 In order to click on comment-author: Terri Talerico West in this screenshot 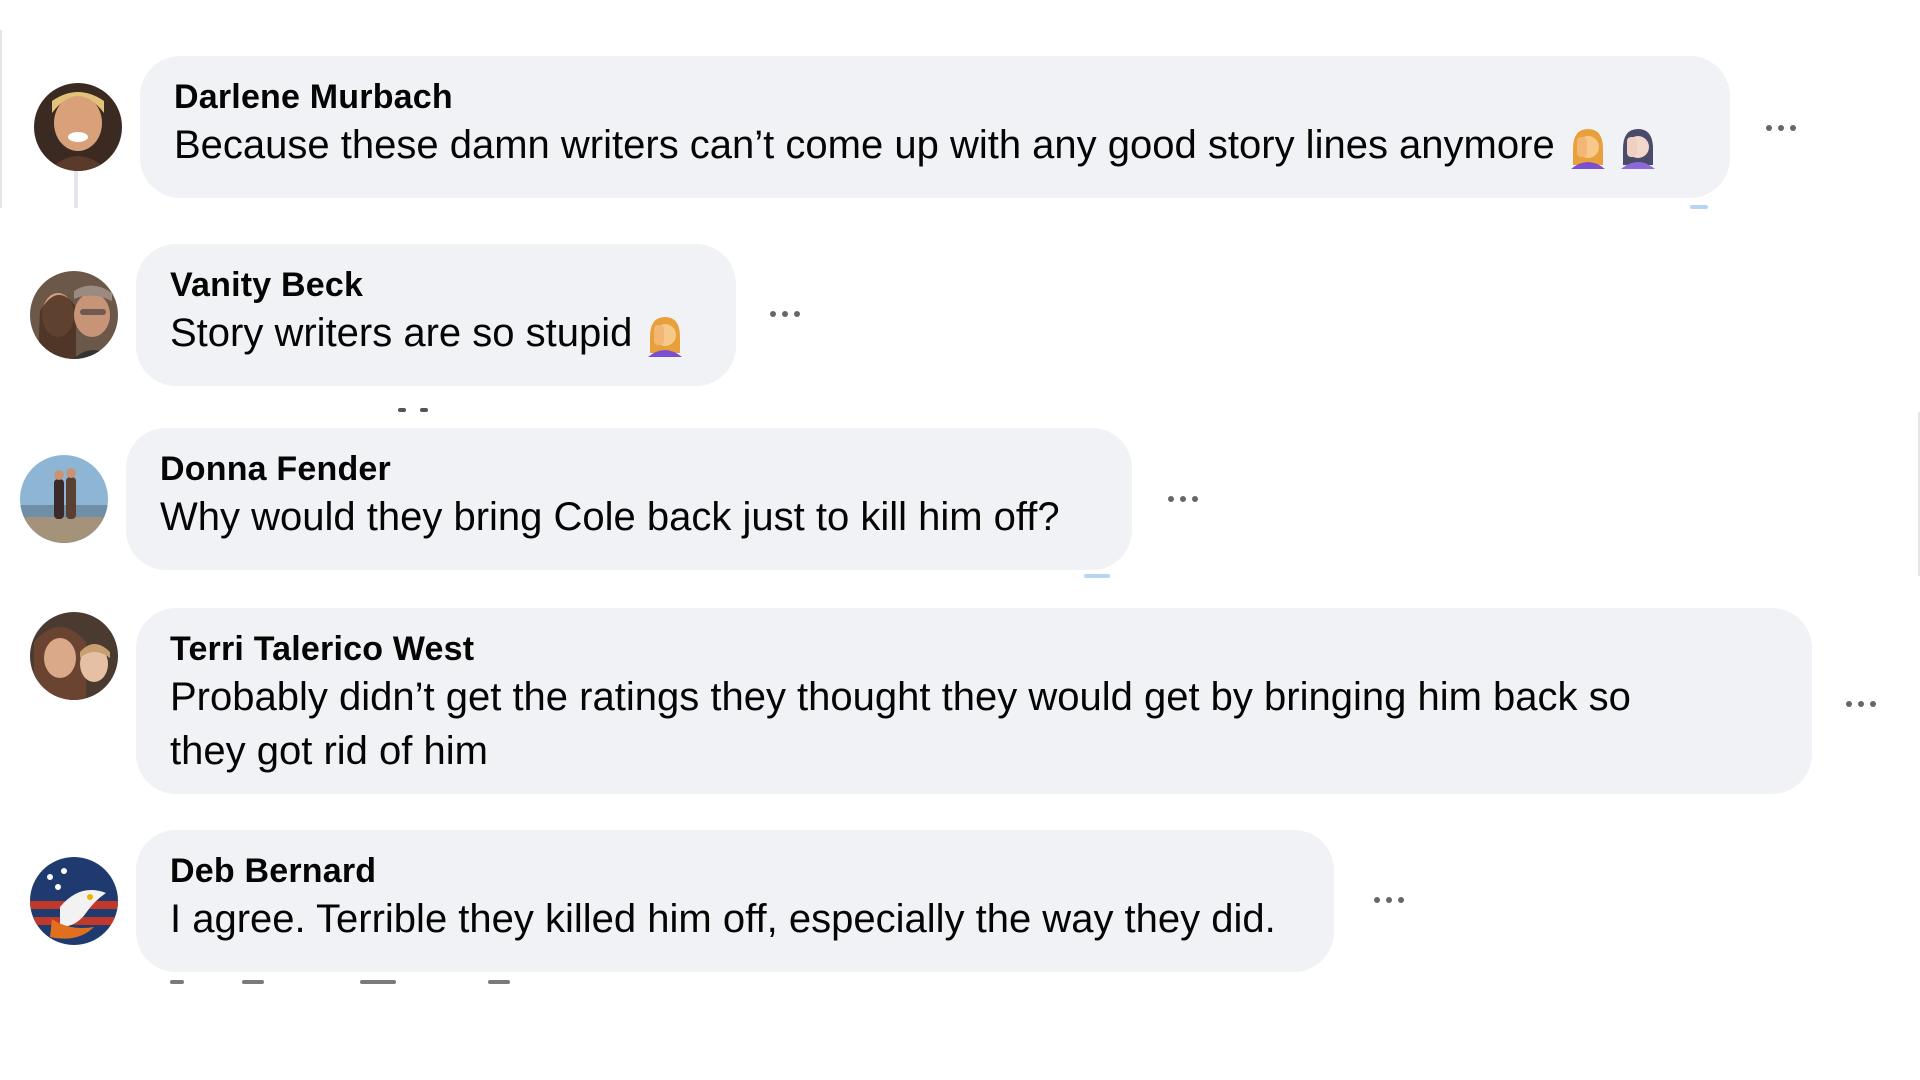, I will do `click(974, 649)`.